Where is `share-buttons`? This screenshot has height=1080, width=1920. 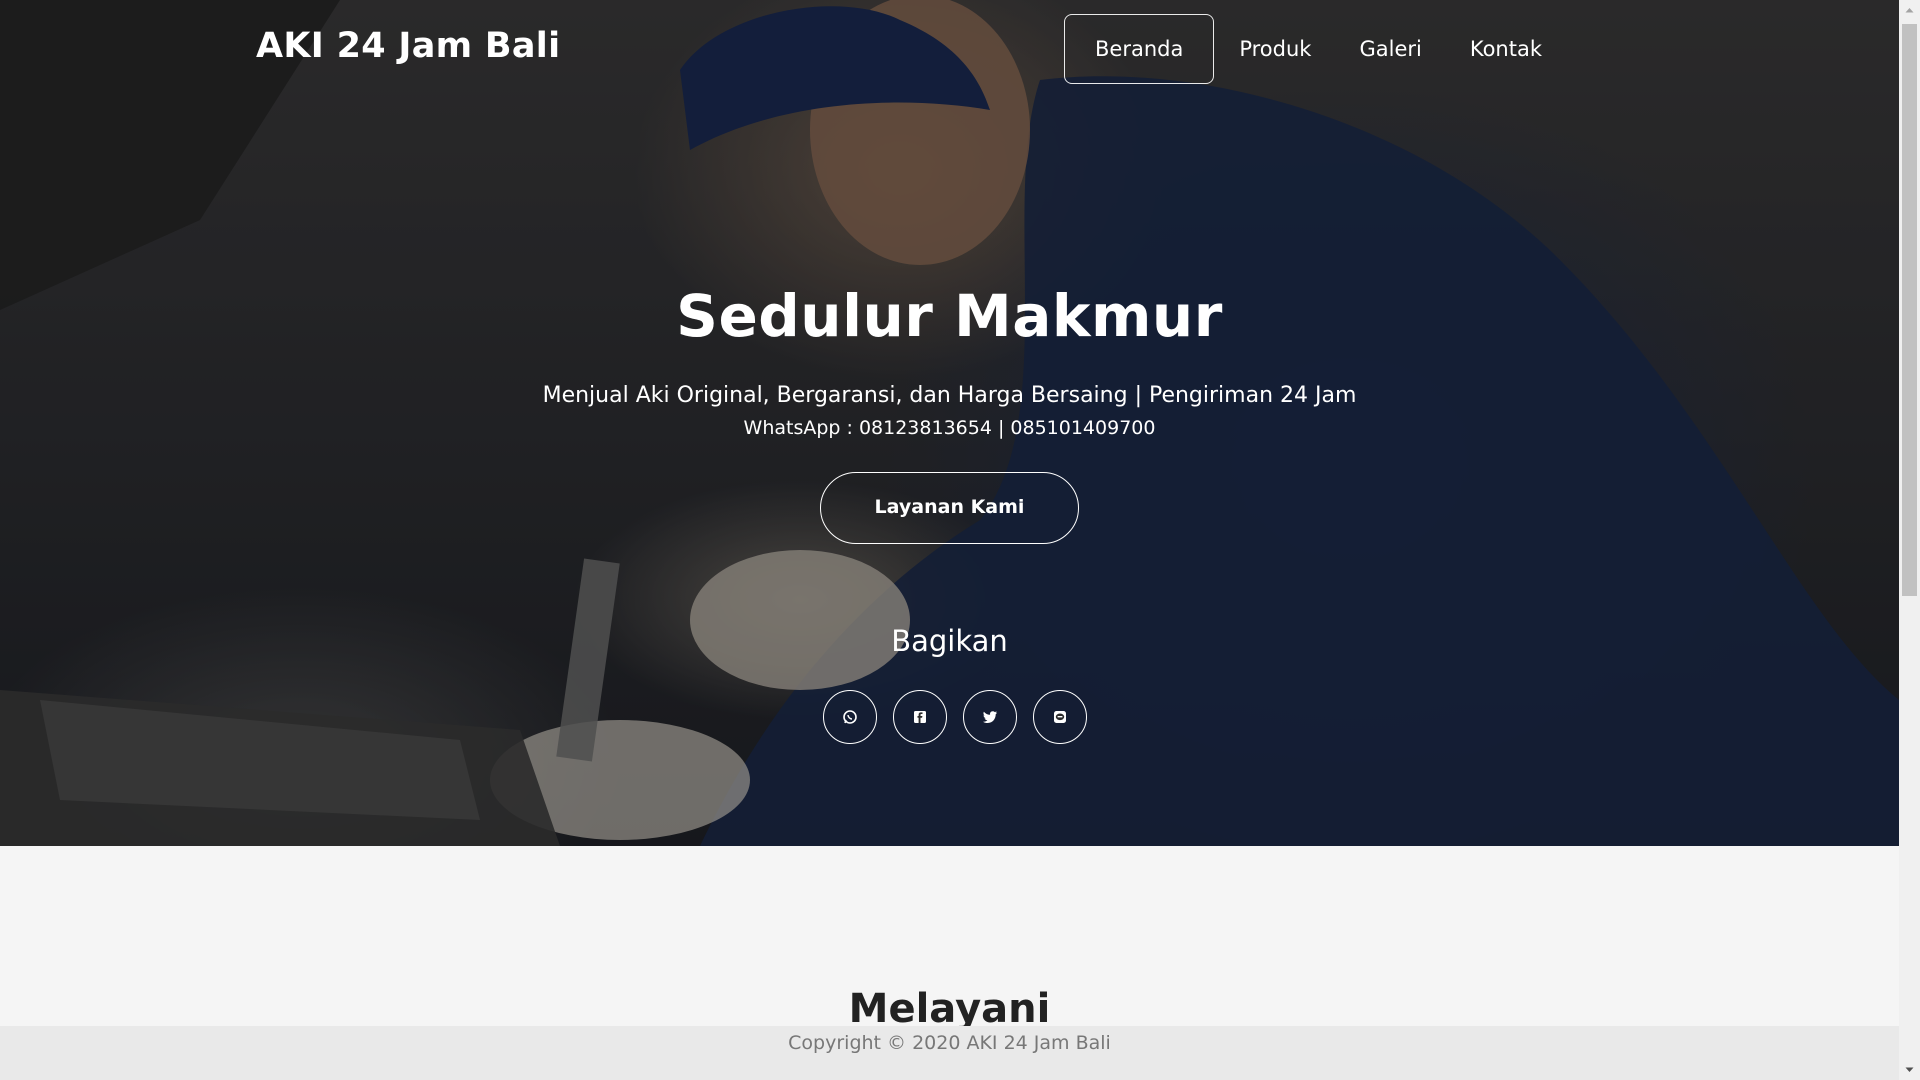 share-buttons is located at coordinates (963, 717).